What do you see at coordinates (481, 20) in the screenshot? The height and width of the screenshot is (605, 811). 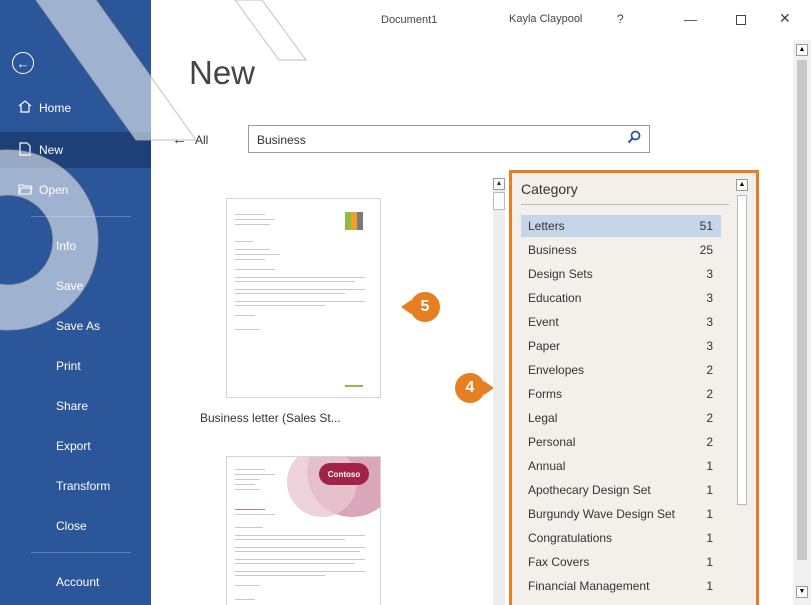 I see `title-bar: Document1 Kayla Claypool ? — ✕` at bounding box center [481, 20].